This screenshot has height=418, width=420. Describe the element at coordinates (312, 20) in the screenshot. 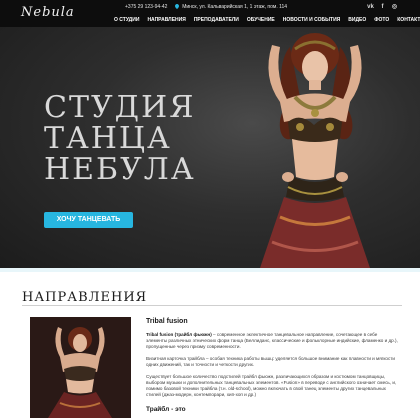

I see `nav-item-news: НОВОСТИ И СОБЫТИЯ` at that location.